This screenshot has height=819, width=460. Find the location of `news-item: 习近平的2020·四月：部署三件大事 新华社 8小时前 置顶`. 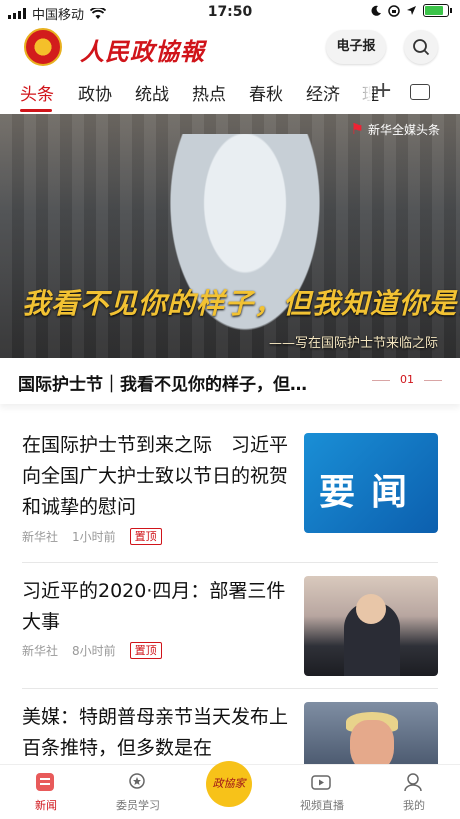

news-item: 习近平的2020·四月：部署三件大事 新华社 8小时前 置顶 is located at coordinates (230, 626).